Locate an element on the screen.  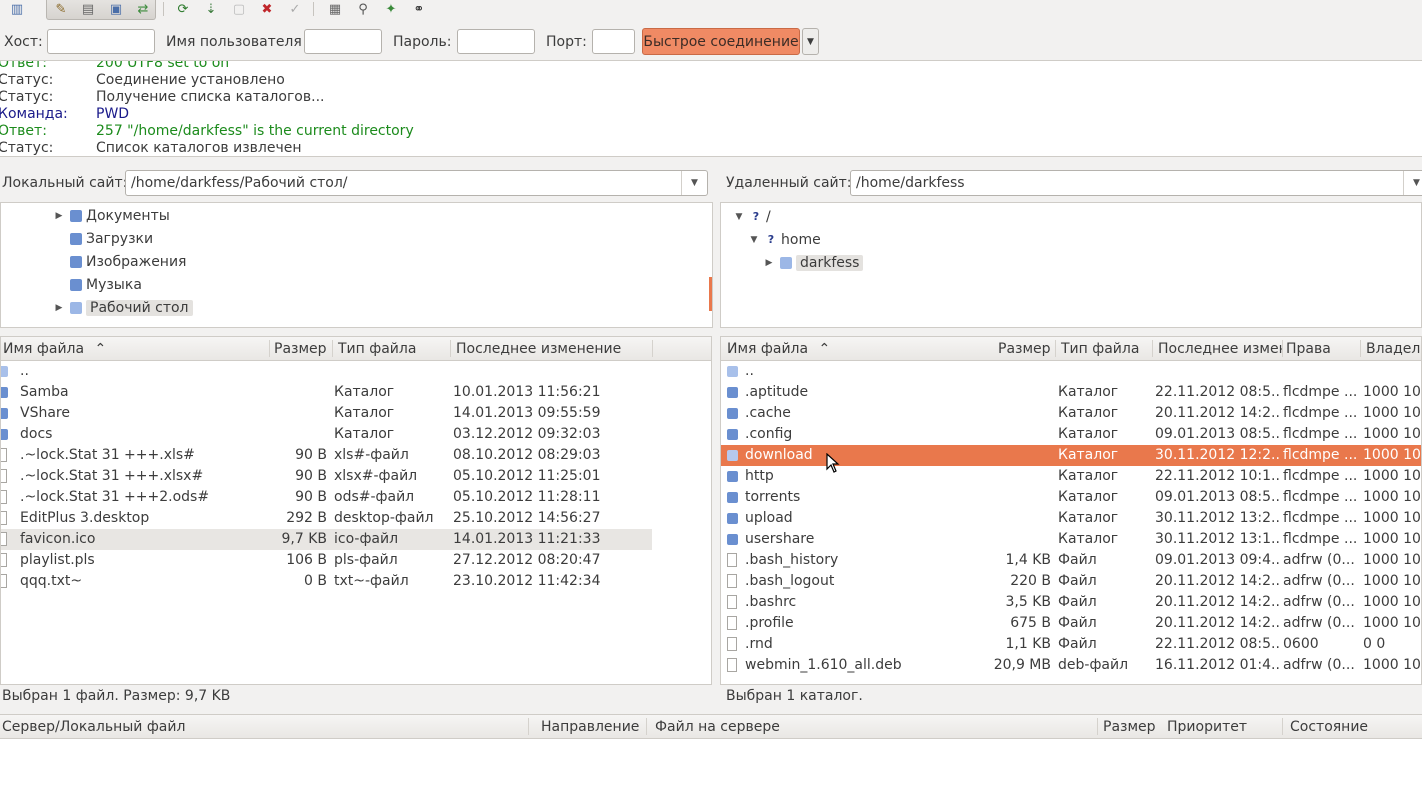
local-path-combo: /home/darkfess/Рабочий стол/ ▼ is located at coordinates (416, 183).